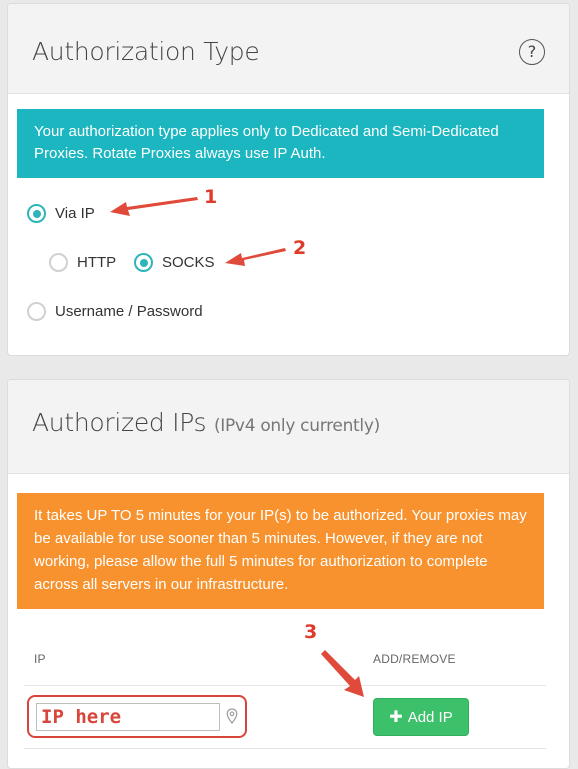 This screenshot has width=578, height=769. Describe the element at coordinates (143, 262) in the screenshot. I see `socks-radio-circle` at that location.